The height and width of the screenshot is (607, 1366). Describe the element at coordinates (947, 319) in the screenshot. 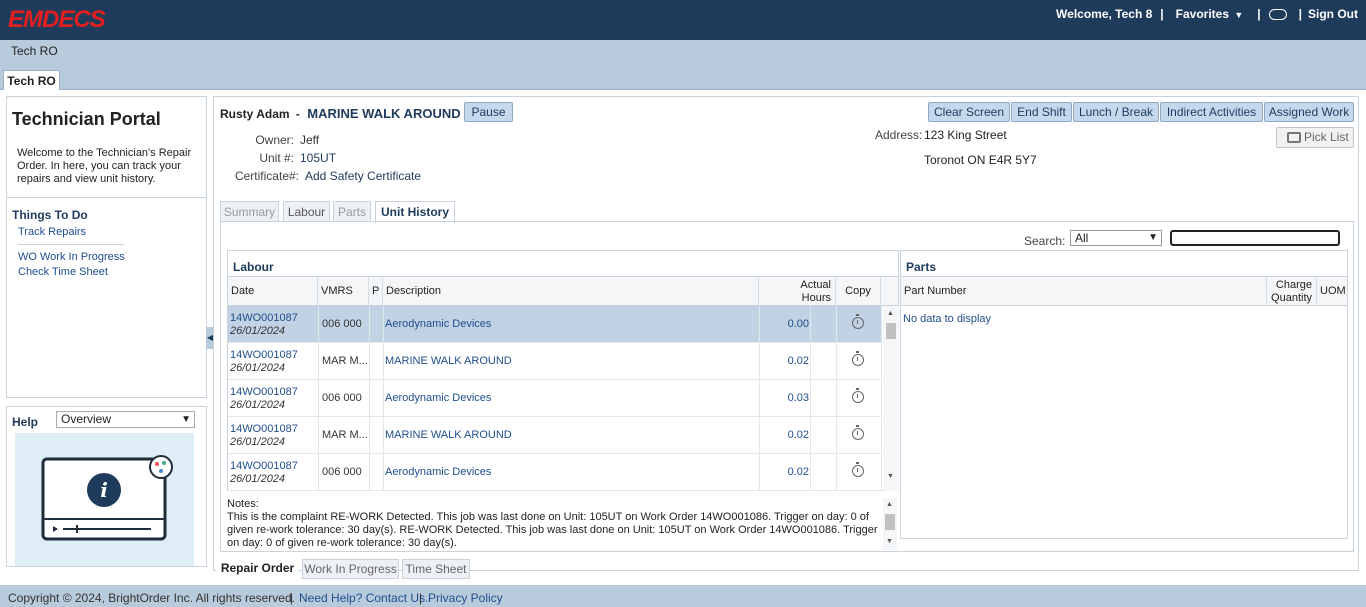

I see `parts-empty-message: No data to display` at that location.